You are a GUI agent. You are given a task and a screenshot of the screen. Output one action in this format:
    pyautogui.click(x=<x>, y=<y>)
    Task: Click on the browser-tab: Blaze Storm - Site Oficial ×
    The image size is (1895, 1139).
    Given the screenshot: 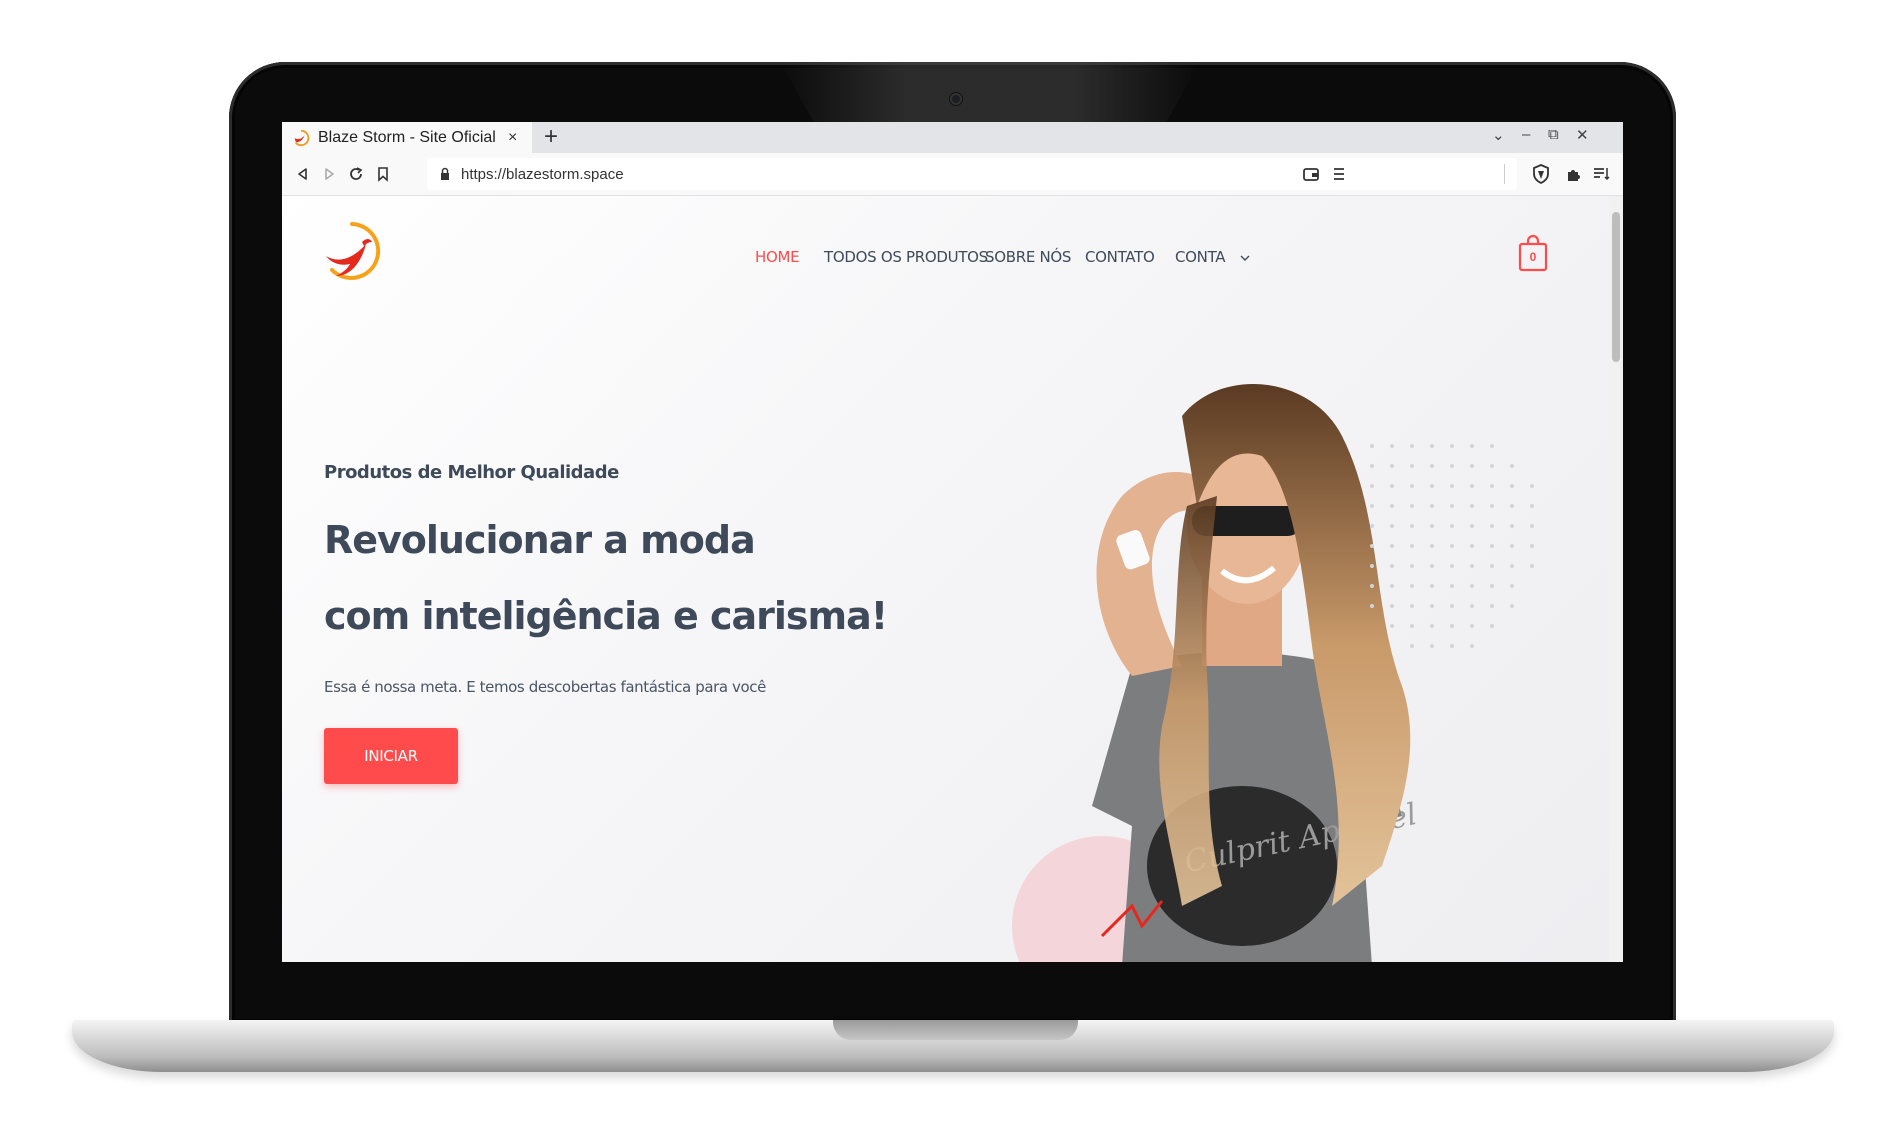 What is the action you would take?
    pyautogui.click(x=407, y=137)
    